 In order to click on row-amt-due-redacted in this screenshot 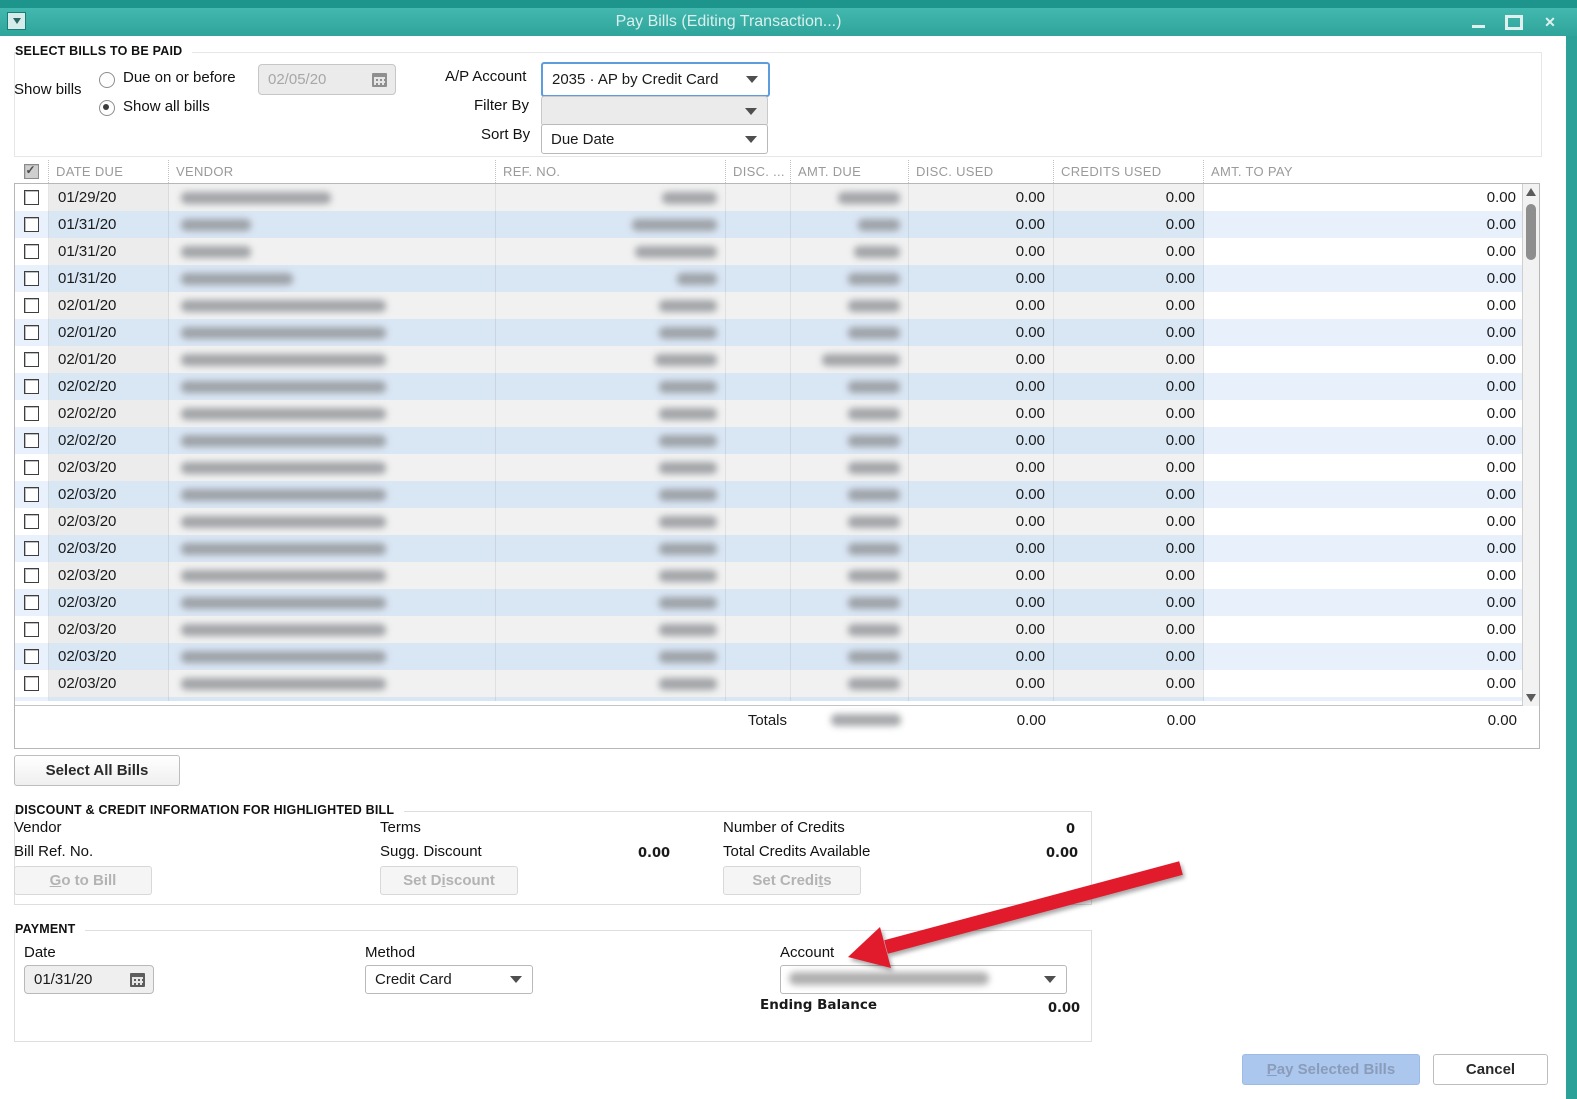, I will do `click(861, 359)`.